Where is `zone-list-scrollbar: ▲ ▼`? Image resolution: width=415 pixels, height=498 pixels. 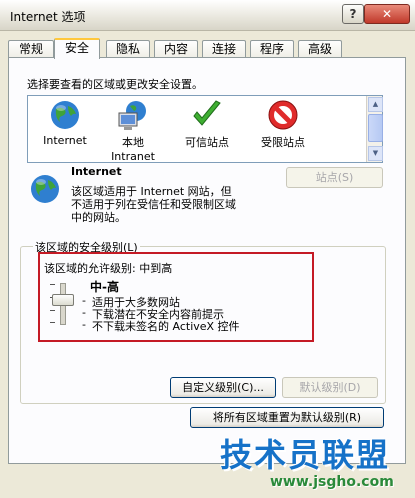 zone-list-scrollbar: ▲ ▼ is located at coordinates (374, 129).